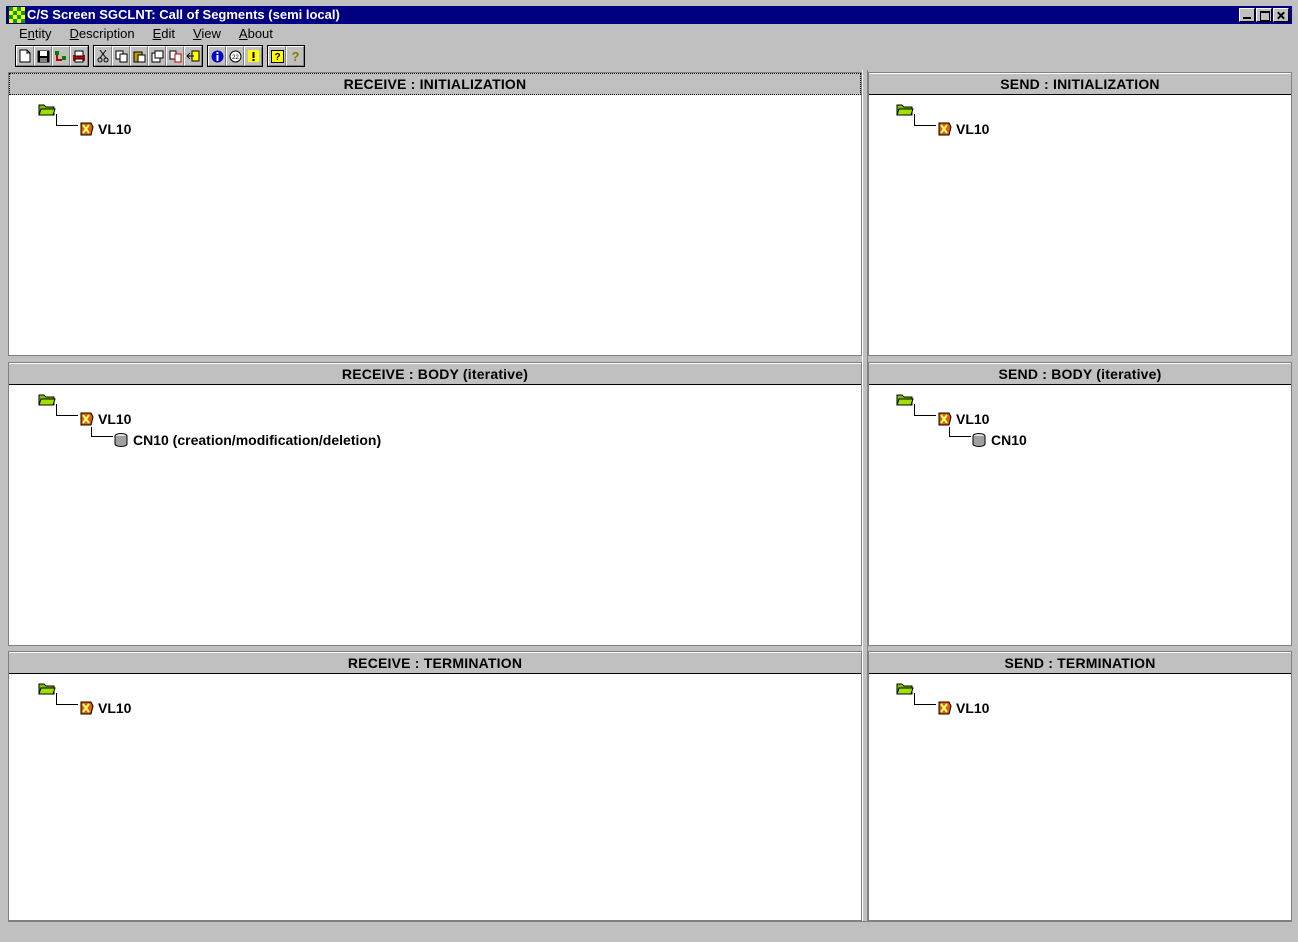 The height and width of the screenshot is (942, 1298). What do you see at coordinates (1080, 663) in the screenshot?
I see `pane-title: SEND : TERMINATION` at bounding box center [1080, 663].